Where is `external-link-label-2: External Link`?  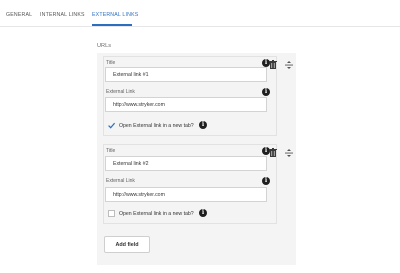
external-link-label-2: External Link is located at coordinates (120, 181).